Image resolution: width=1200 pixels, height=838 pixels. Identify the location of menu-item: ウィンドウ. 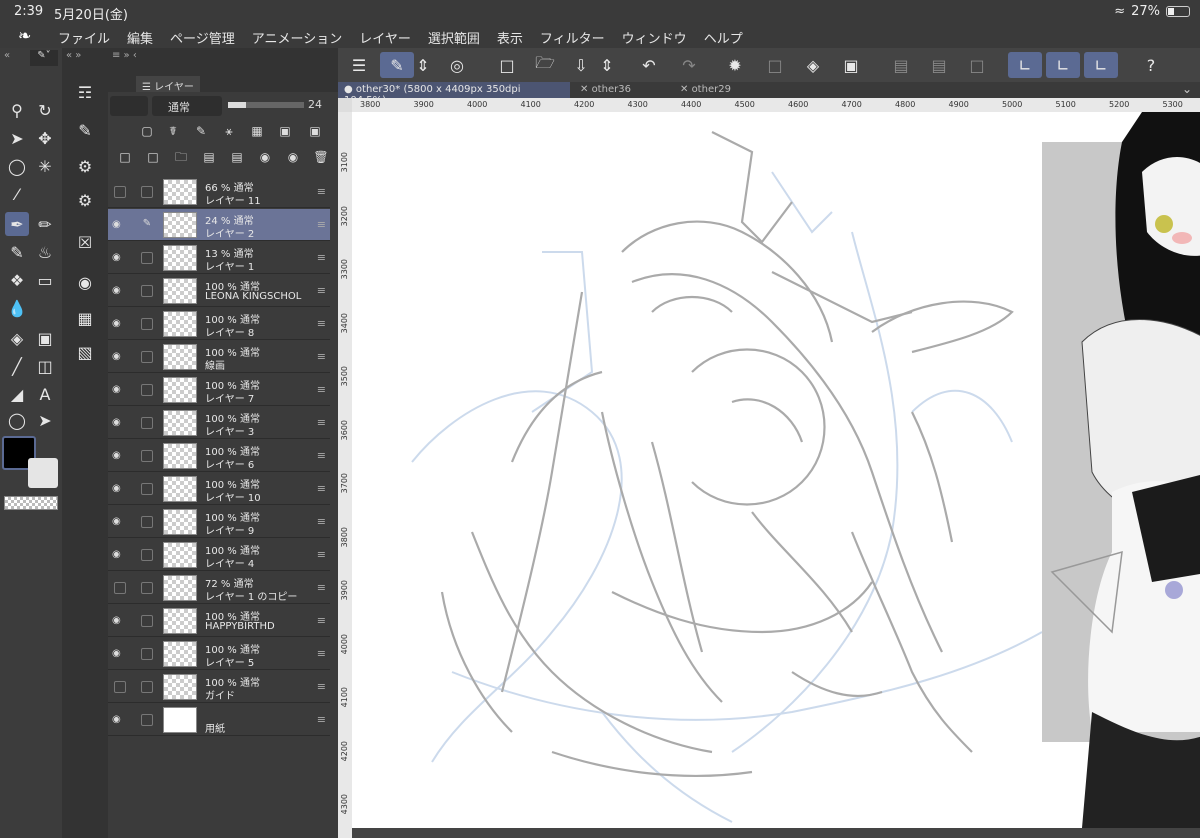
(654, 37).